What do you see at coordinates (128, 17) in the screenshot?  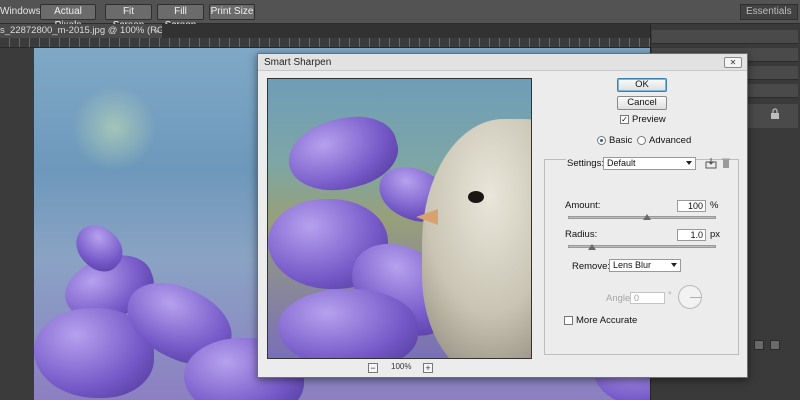 I see `fit-screen-button: Fit Screen` at bounding box center [128, 17].